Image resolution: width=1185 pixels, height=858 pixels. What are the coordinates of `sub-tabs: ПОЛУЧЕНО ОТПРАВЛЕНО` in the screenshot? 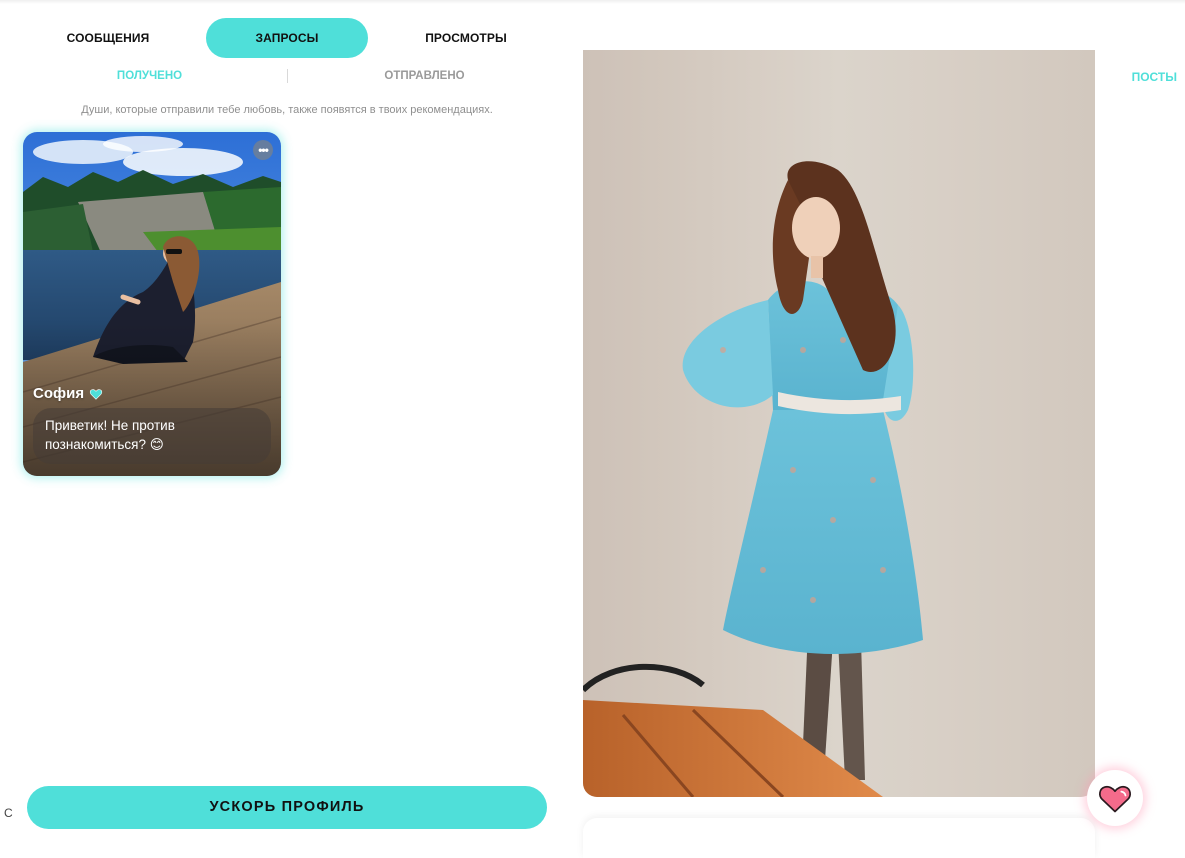 It's located at (287, 76).